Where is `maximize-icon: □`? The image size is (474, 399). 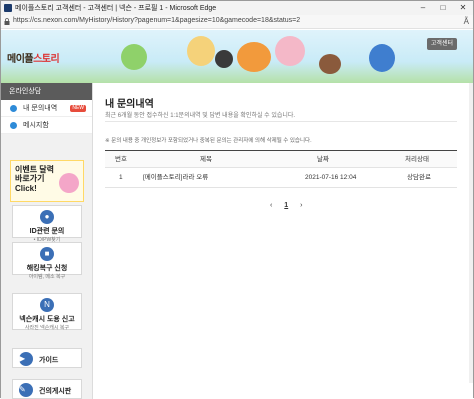 maximize-icon: □ is located at coordinates (443, 8).